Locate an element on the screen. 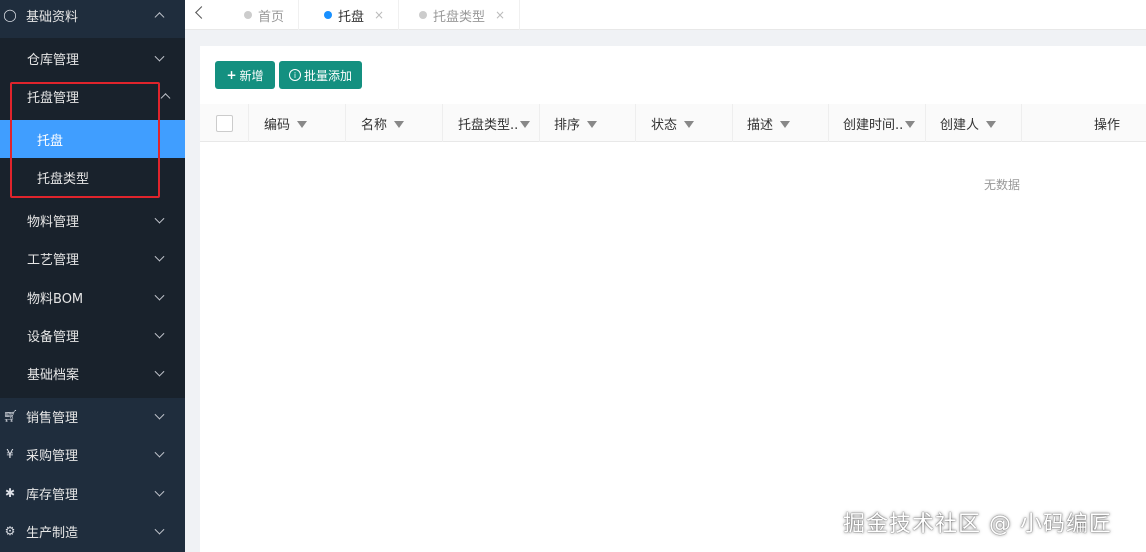 The image size is (1146, 552). menu-item-process: 工艺管理 is located at coordinates (92, 258).